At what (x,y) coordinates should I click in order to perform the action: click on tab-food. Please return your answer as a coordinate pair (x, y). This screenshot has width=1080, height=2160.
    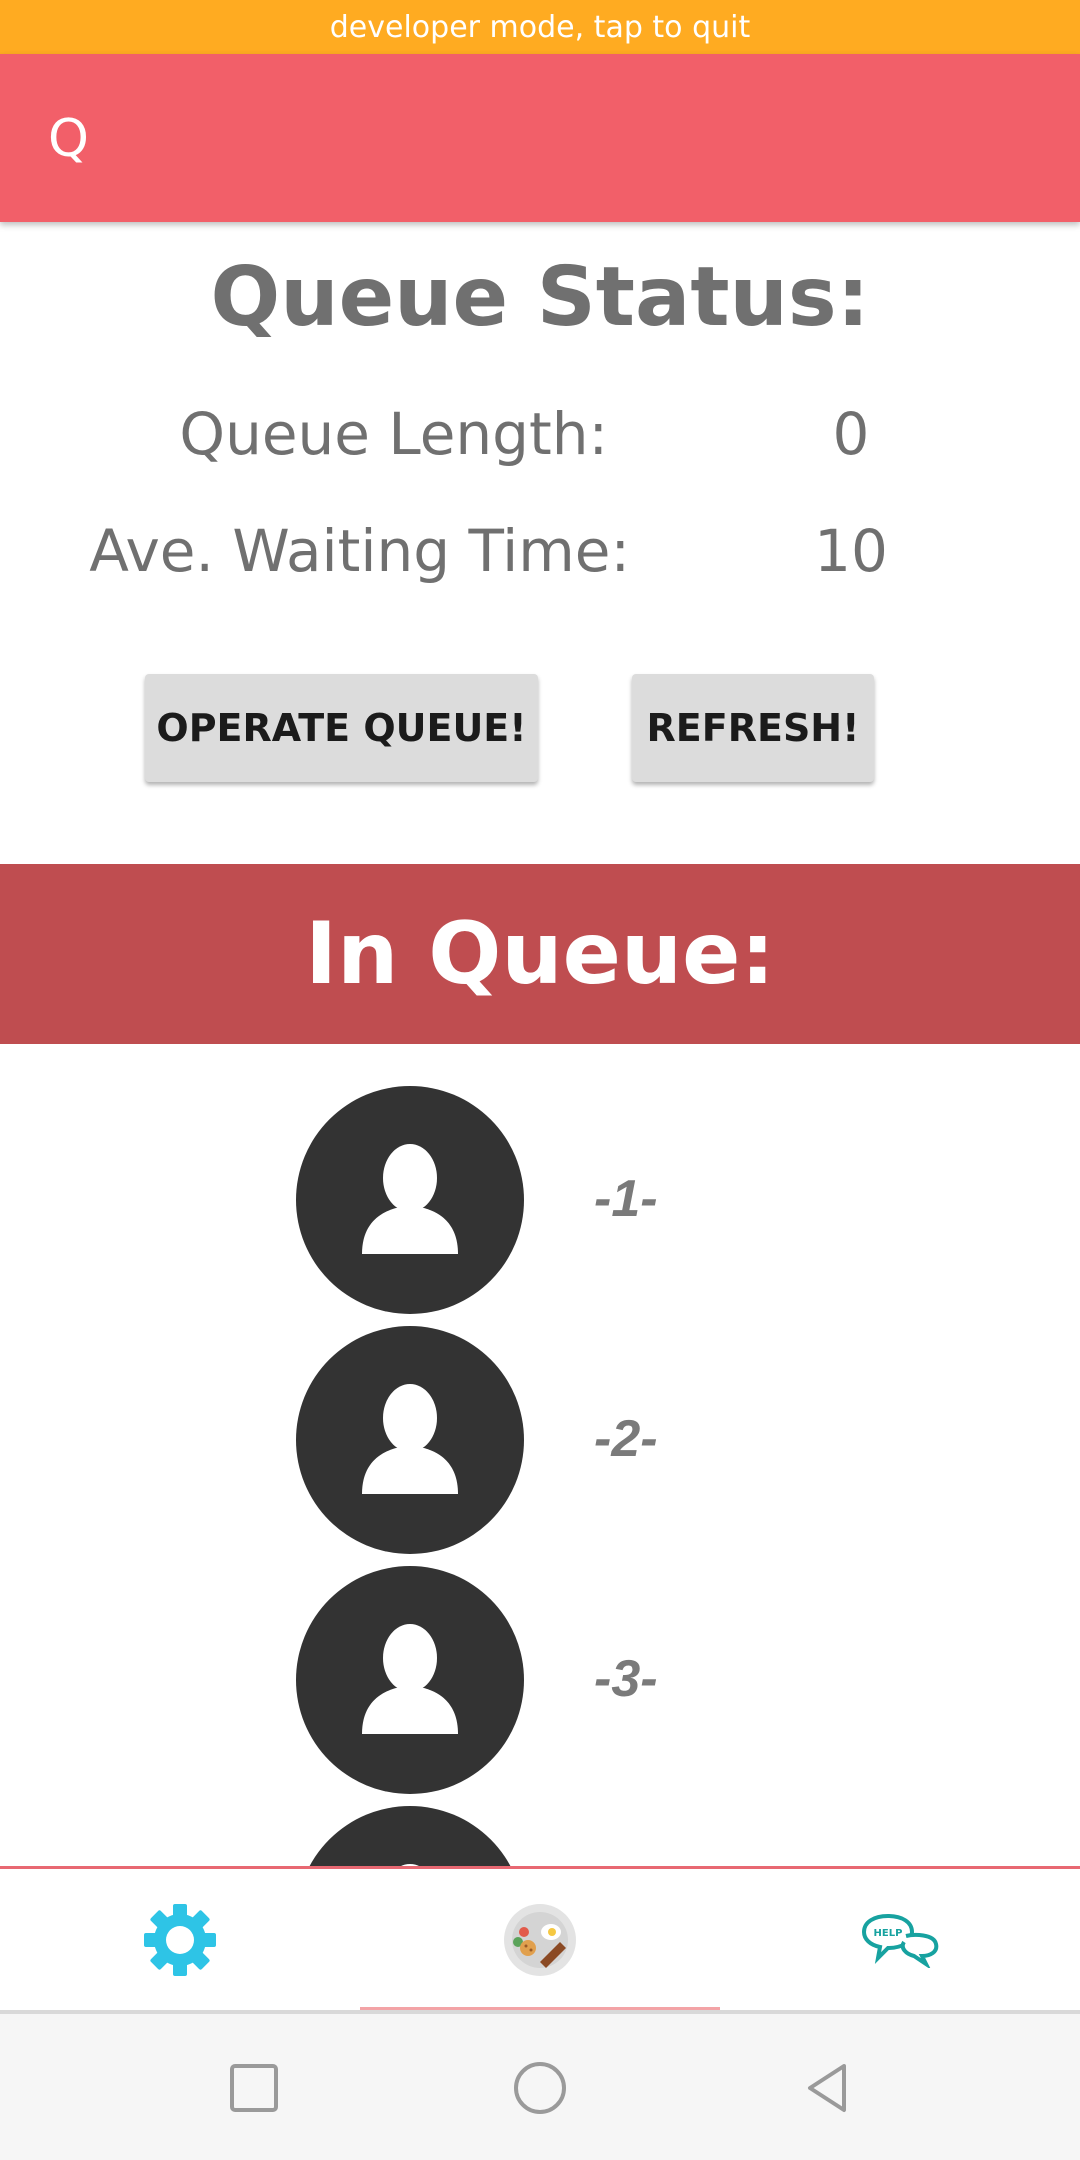
    Looking at the image, I should click on (540, 1942).